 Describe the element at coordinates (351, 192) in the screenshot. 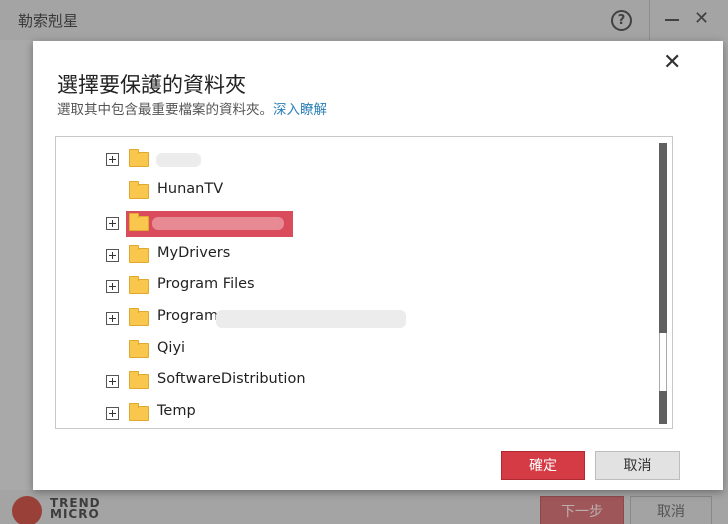

I see `tree-row: HunanTV` at that location.